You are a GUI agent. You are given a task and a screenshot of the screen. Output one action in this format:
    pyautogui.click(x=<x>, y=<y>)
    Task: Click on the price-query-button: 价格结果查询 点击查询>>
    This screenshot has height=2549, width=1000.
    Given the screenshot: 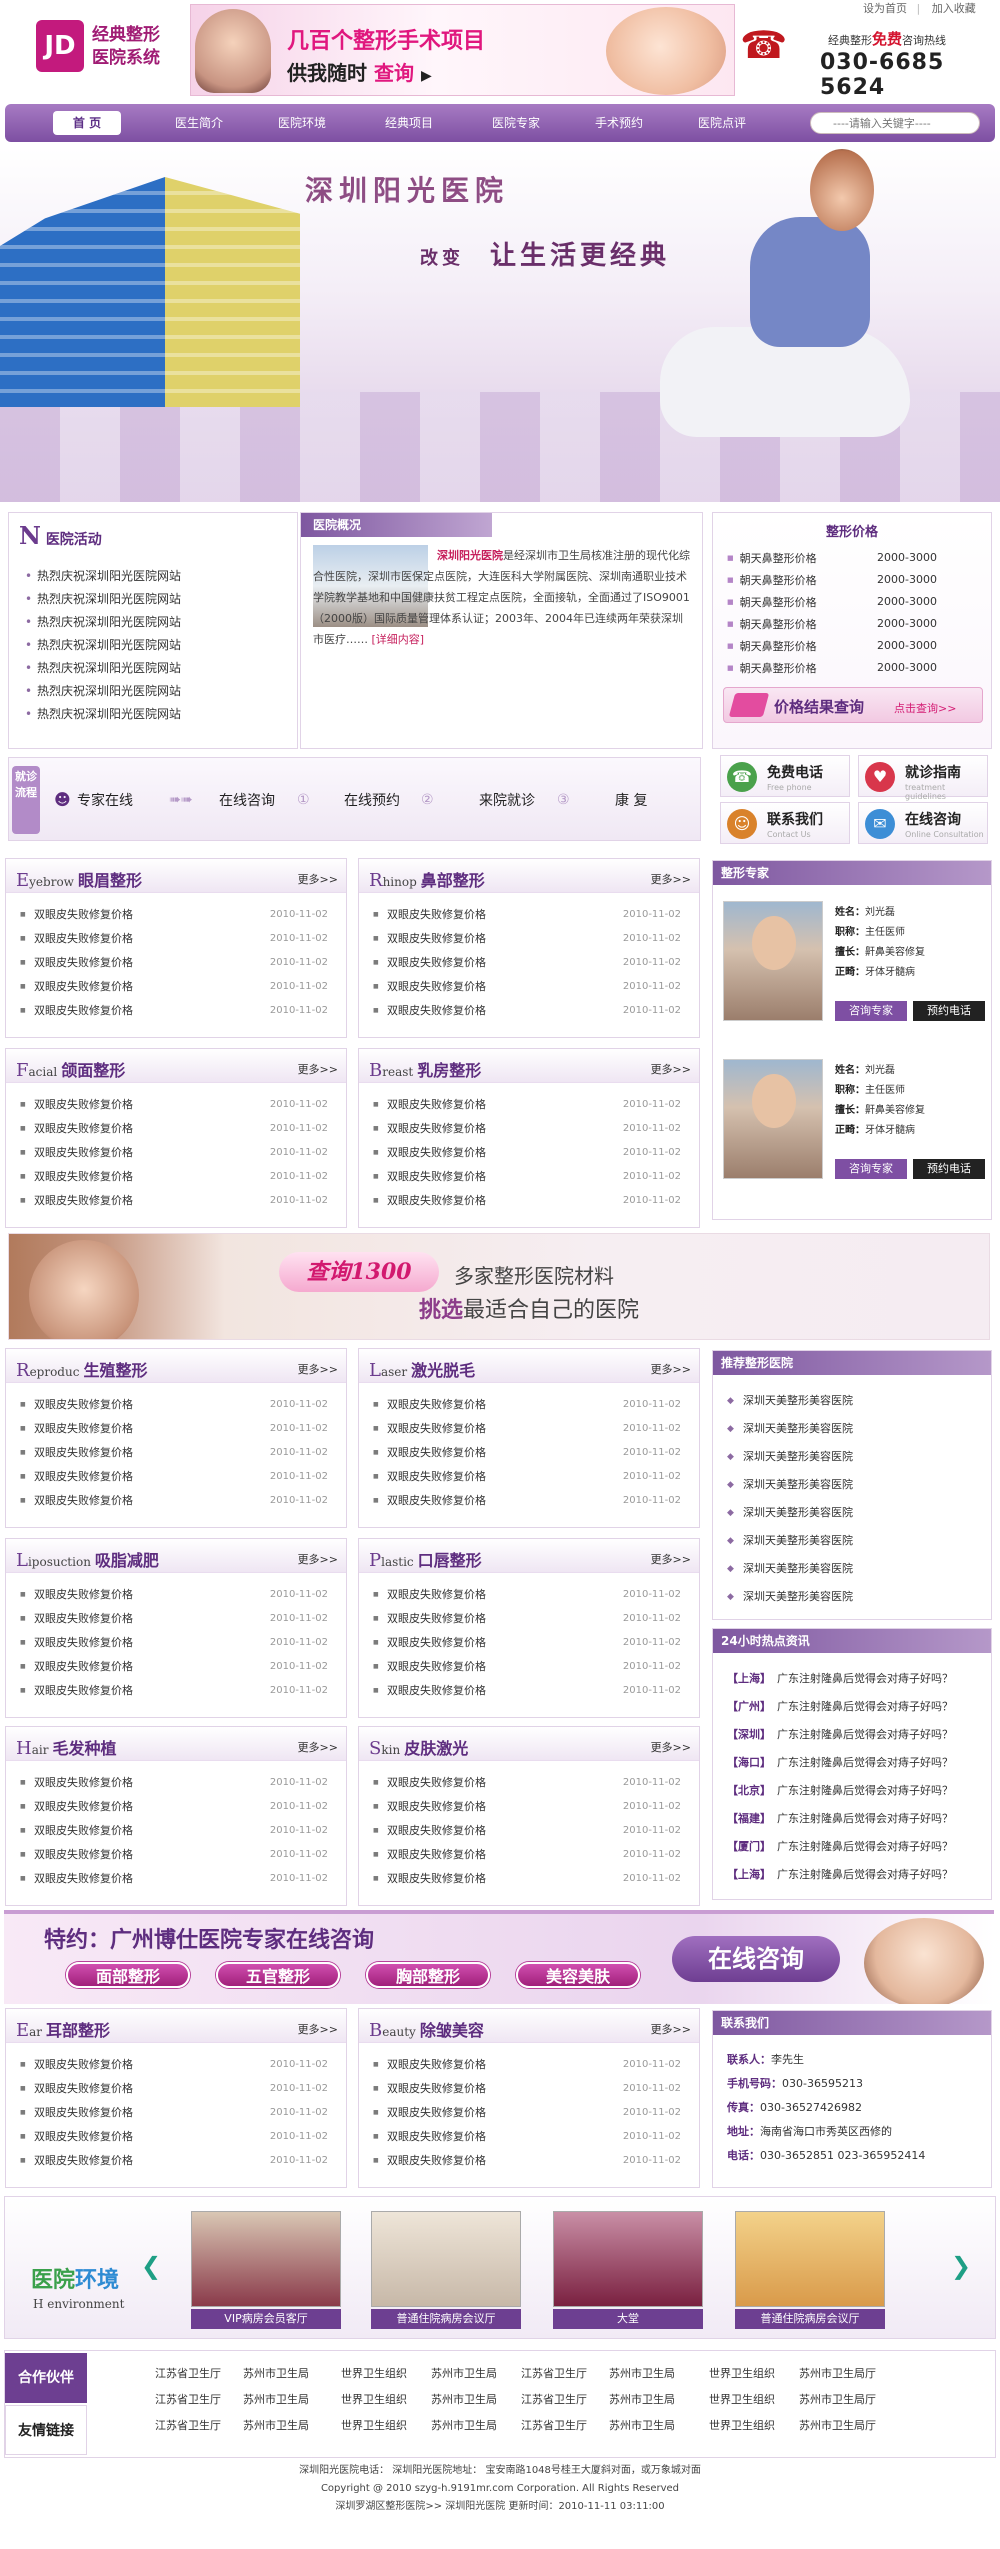 What is the action you would take?
    pyautogui.click(x=853, y=705)
    